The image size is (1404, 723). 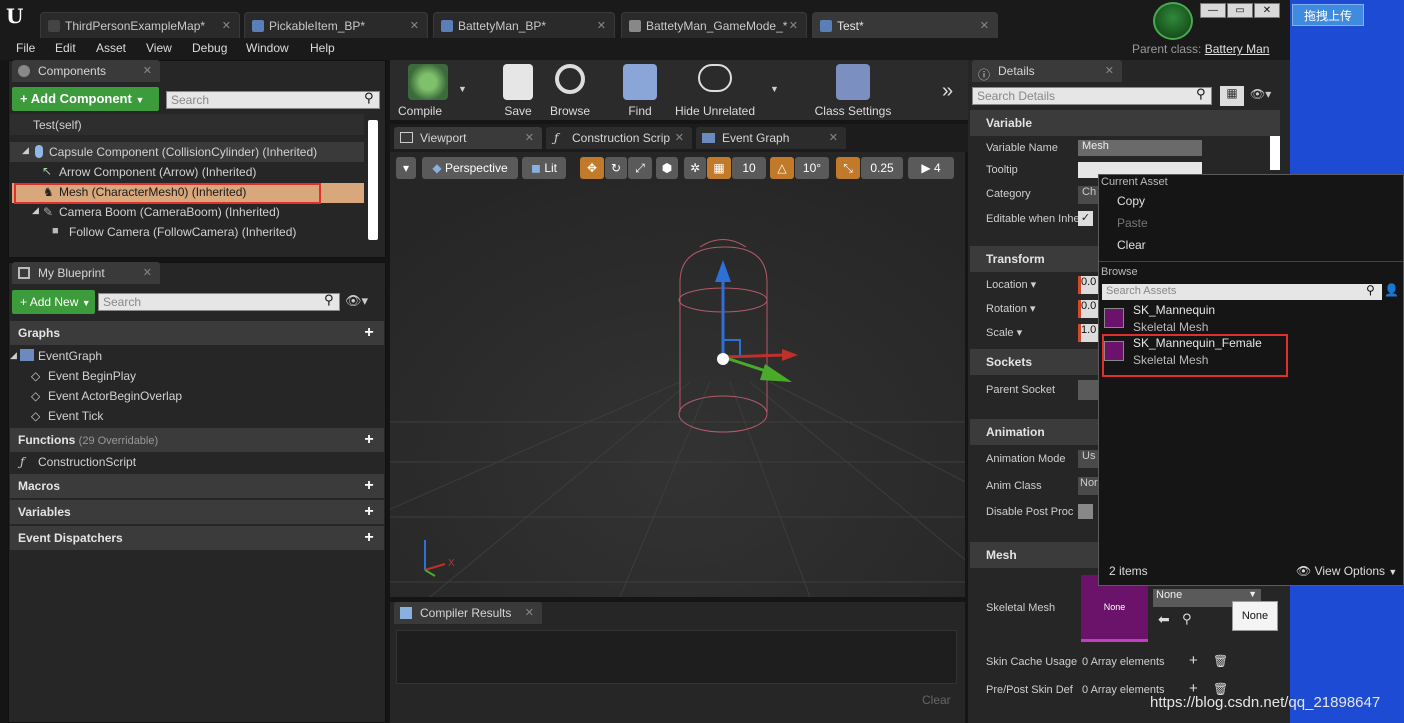 What do you see at coordinates (87, 462) in the screenshot?
I see `construction-script-item: ConstructionScript` at bounding box center [87, 462].